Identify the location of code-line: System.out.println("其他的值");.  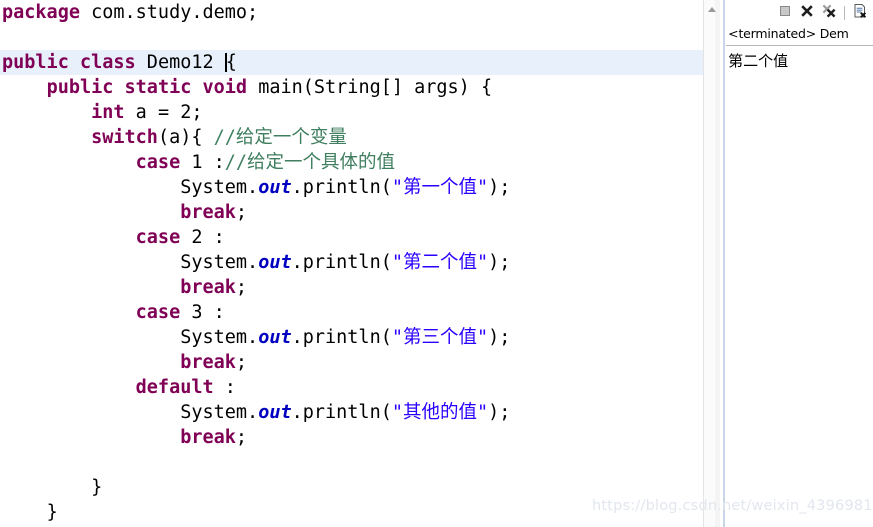
(360, 412).